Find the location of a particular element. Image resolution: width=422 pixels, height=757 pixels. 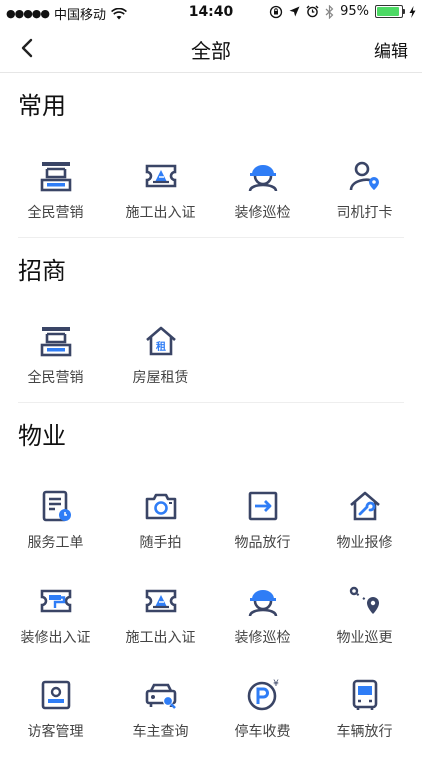

driver-checkin-icon is located at coordinates (364, 176).